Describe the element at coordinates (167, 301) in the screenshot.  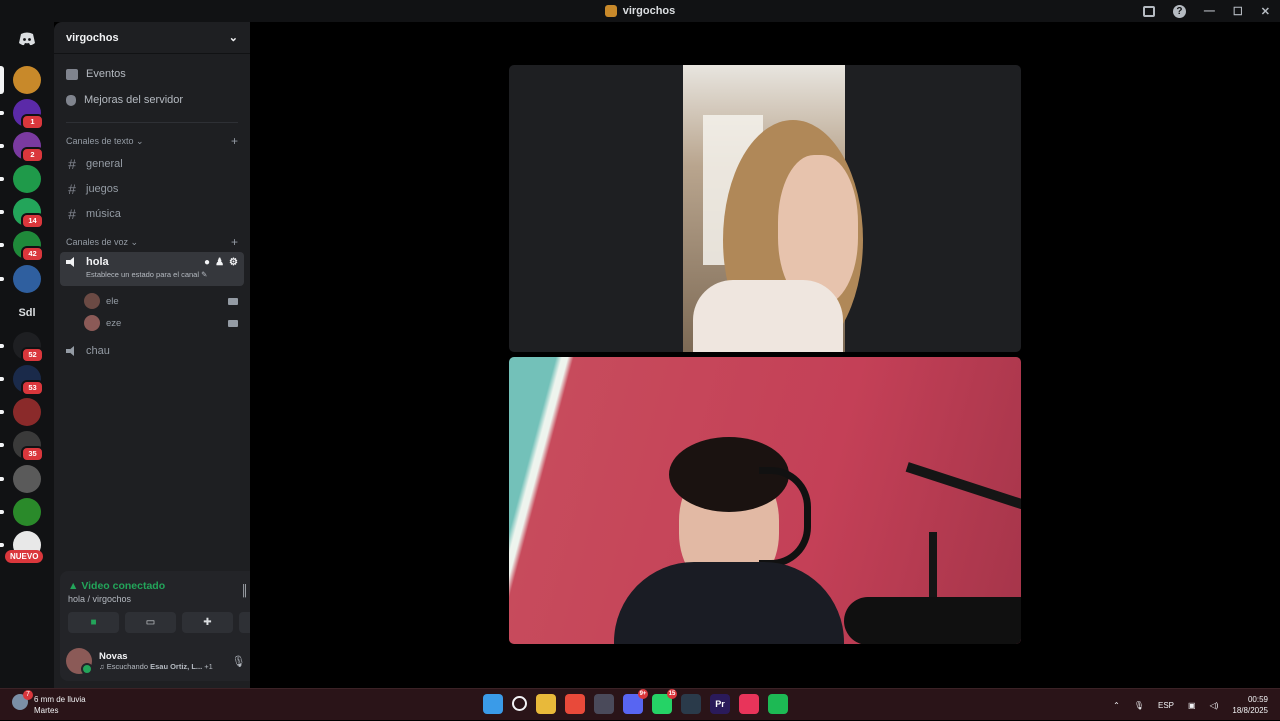
I see `voice-user: ele` at that location.